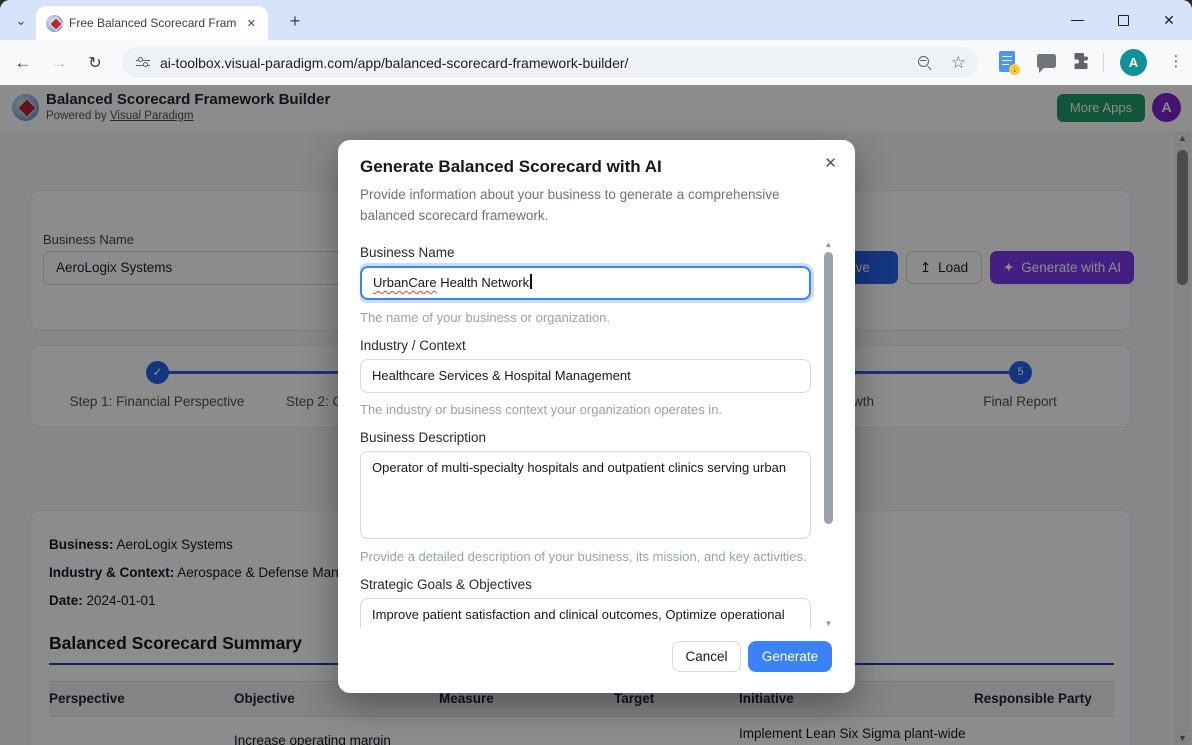 The height and width of the screenshot is (745, 1192). I want to click on modal-business-name-label: Business Name, so click(407, 252).